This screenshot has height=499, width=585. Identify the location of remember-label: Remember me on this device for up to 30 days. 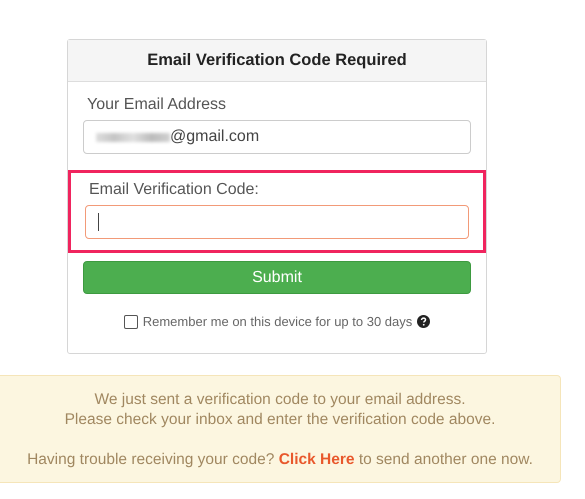
(277, 321).